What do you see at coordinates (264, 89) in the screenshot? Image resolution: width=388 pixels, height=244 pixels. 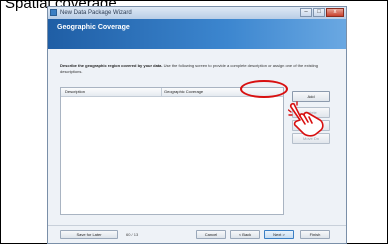 I see `highlight-ring` at bounding box center [264, 89].